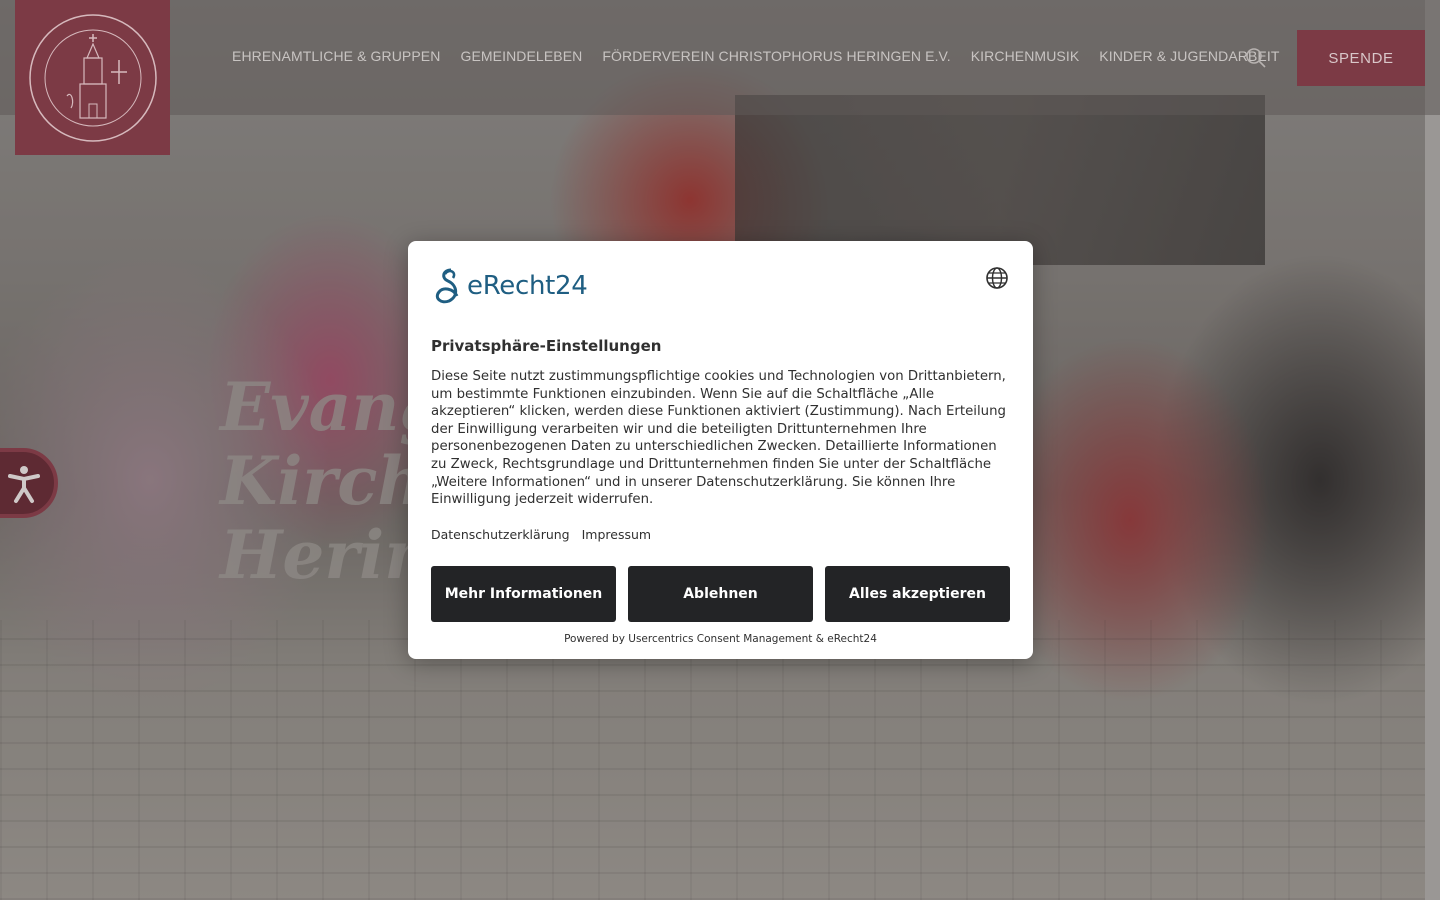  Describe the element at coordinates (616, 534) in the screenshot. I see `imprint-link: Impressum` at that location.